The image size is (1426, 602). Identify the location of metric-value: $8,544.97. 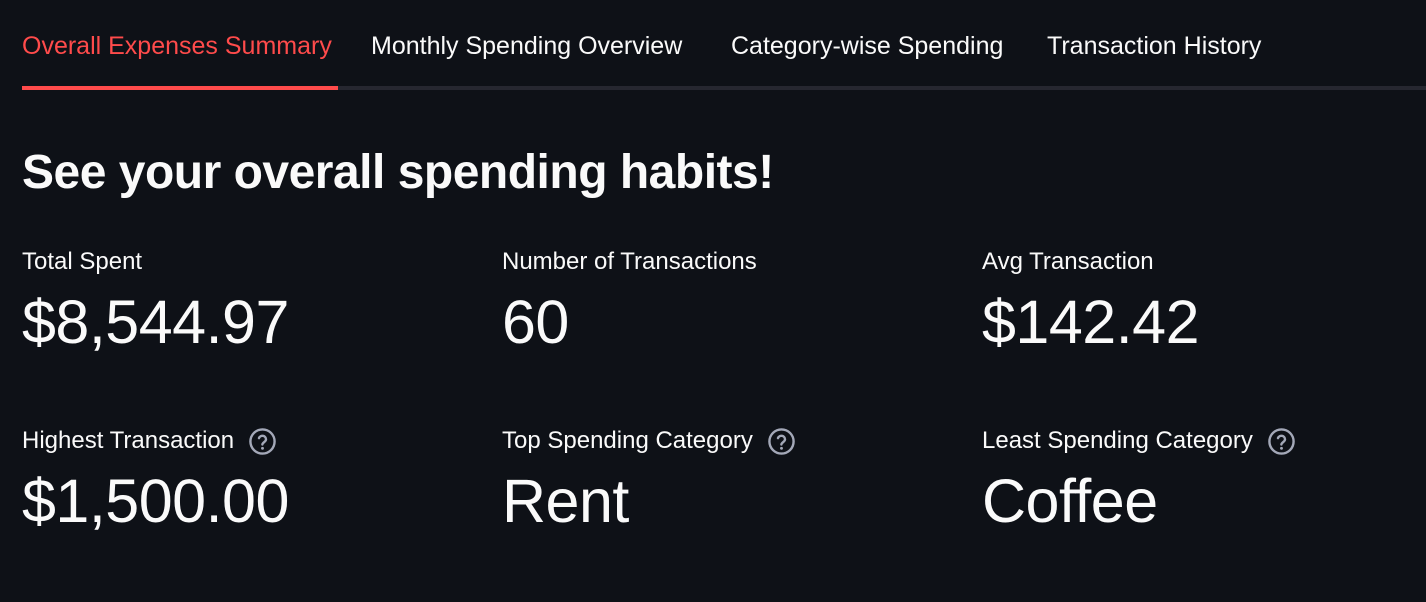
(155, 322).